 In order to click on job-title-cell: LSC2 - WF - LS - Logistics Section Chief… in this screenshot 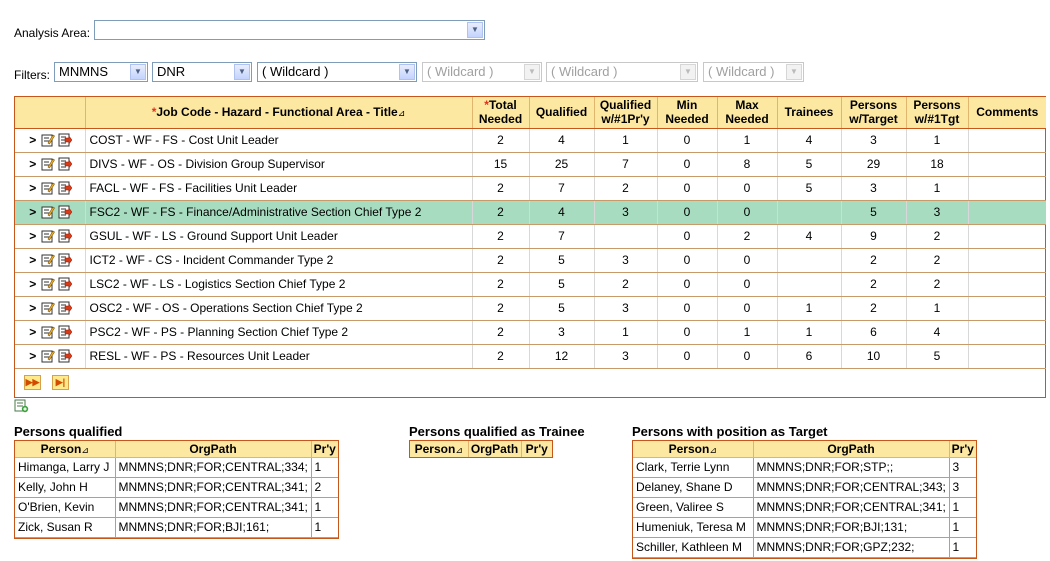, I will do `click(279, 284)`.